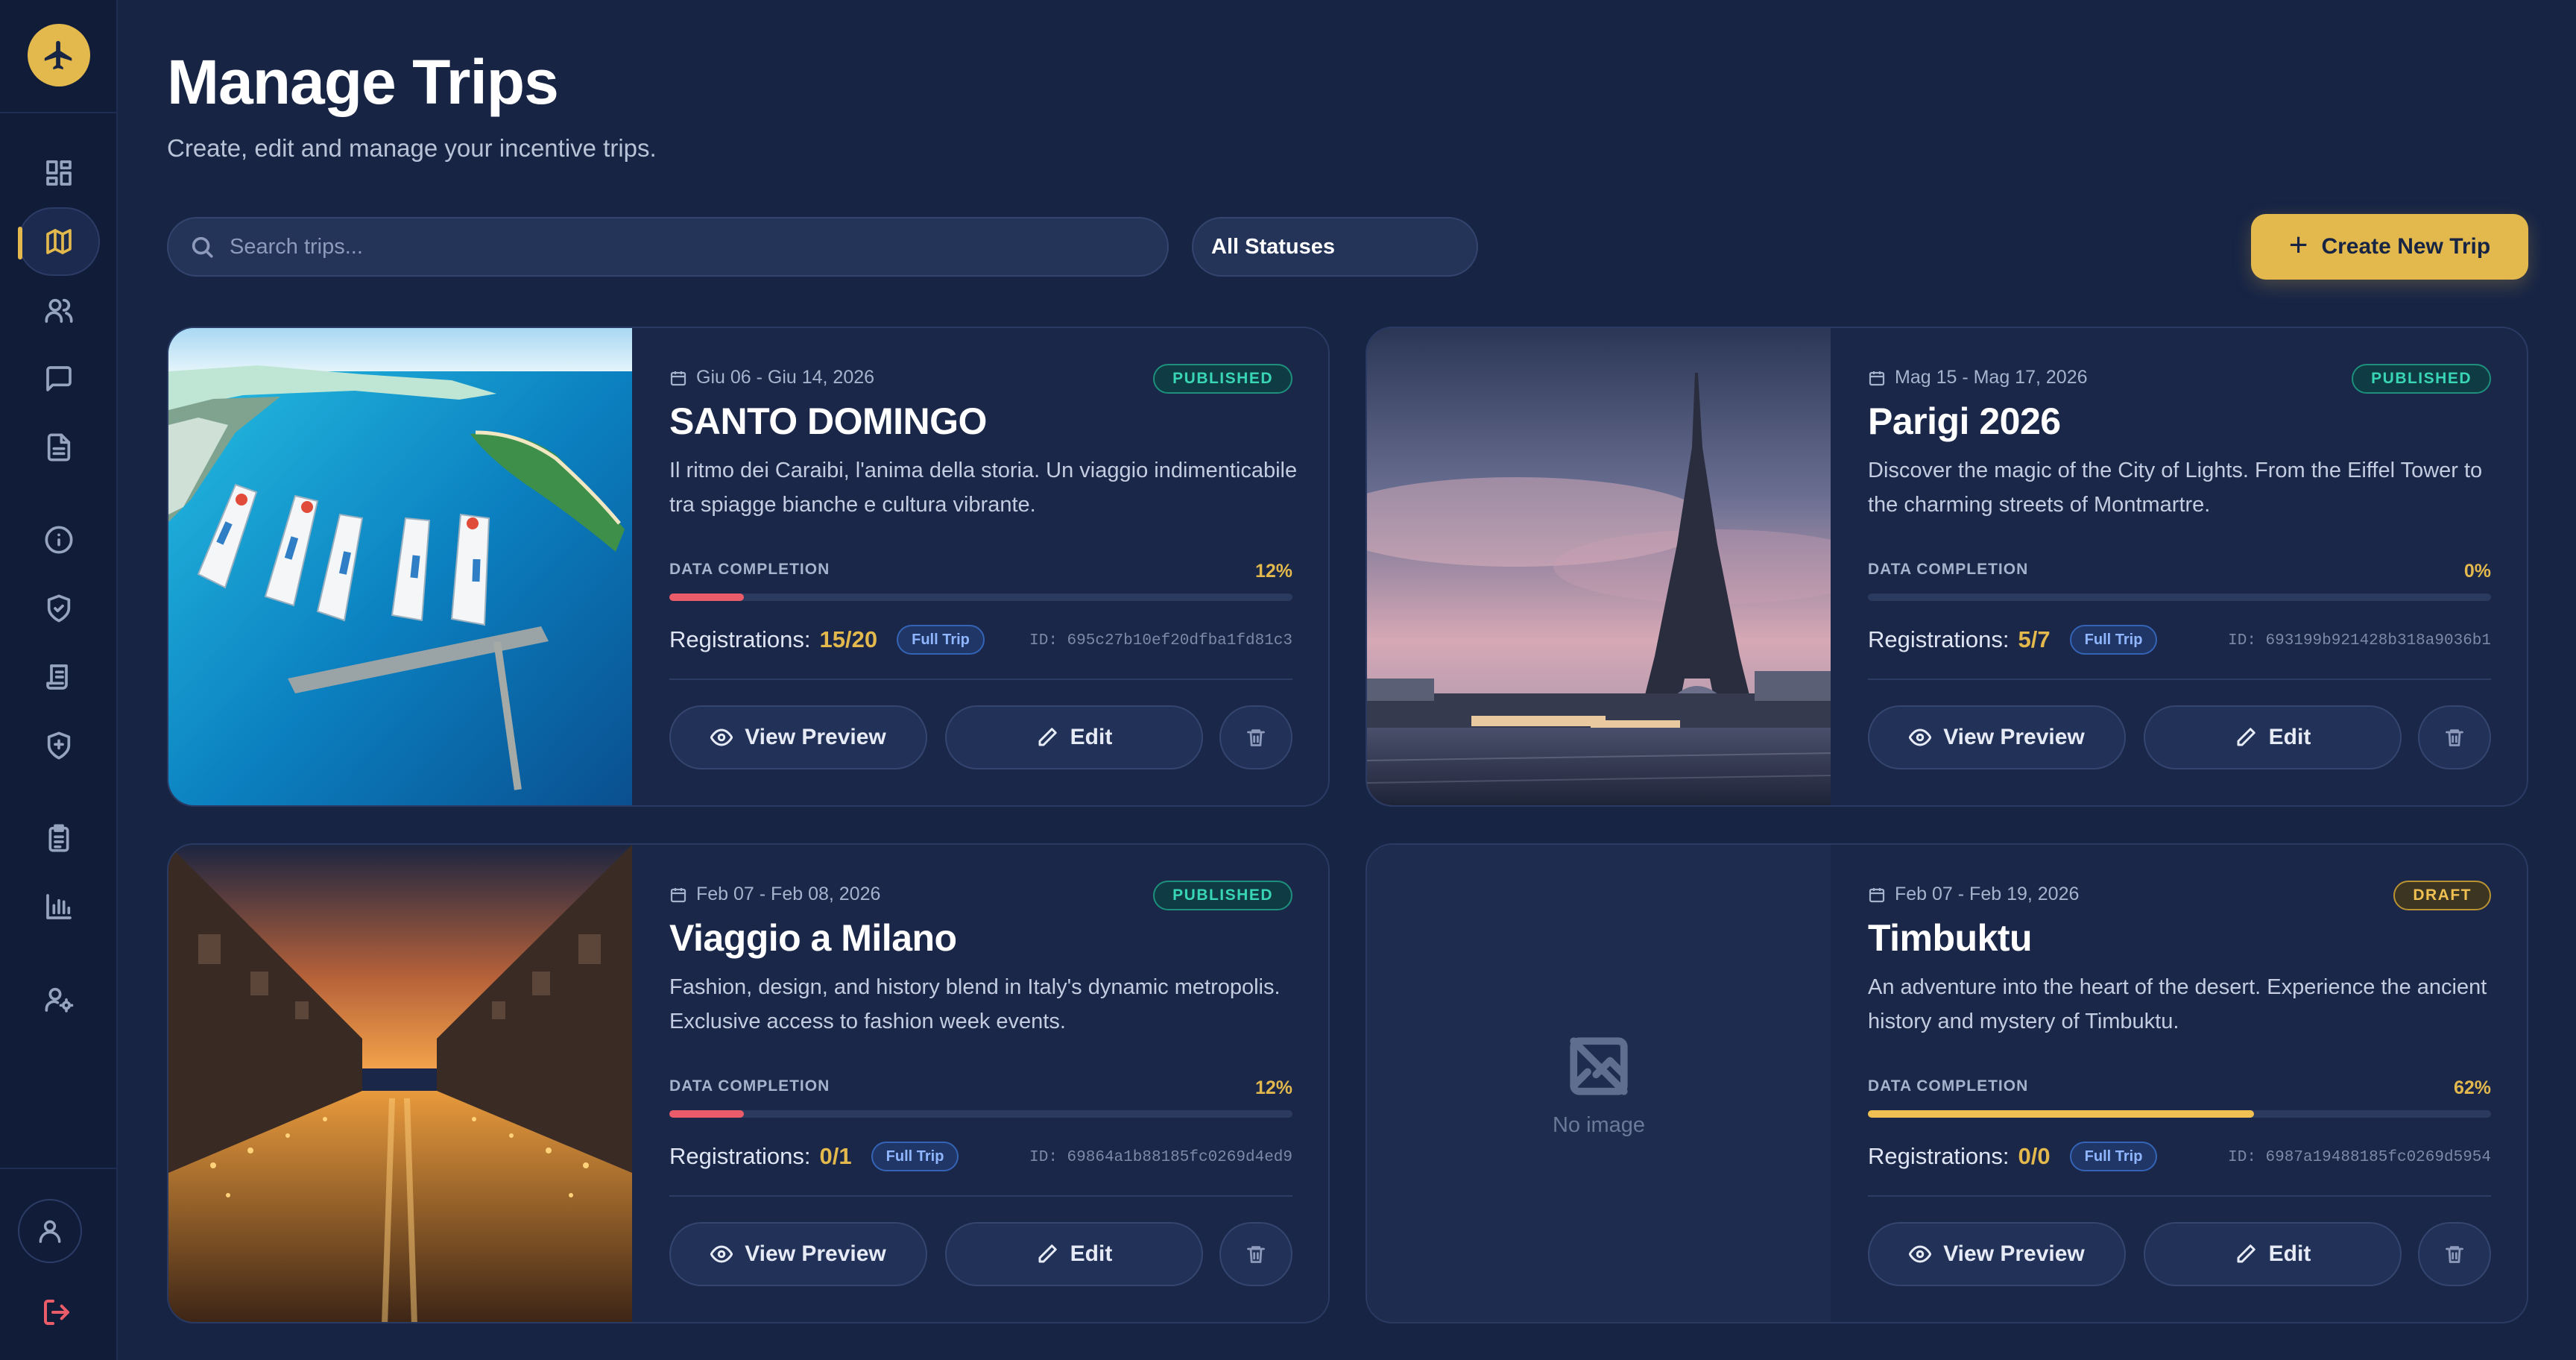 Image resolution: width=2576 pixels, height=1360 pixels. What do you see at coordinates (2406, 246) in the screenshot?
I see `create-new-trip-label: Create New Trip` at bounding box center [2406, 246].